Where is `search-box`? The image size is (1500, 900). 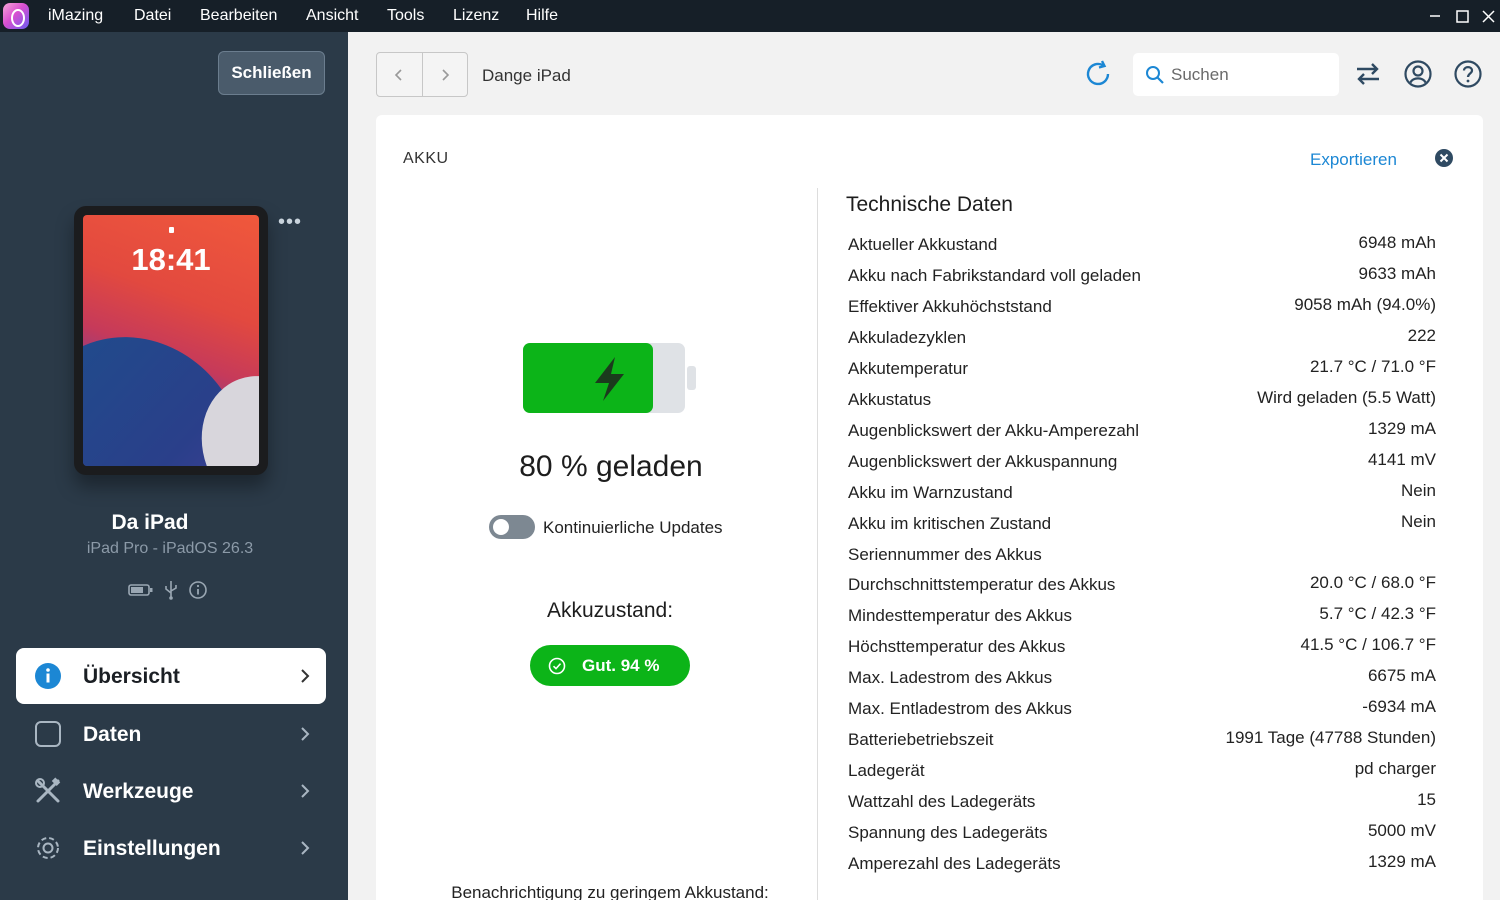
search-box is located at coordinates (1236, 74).